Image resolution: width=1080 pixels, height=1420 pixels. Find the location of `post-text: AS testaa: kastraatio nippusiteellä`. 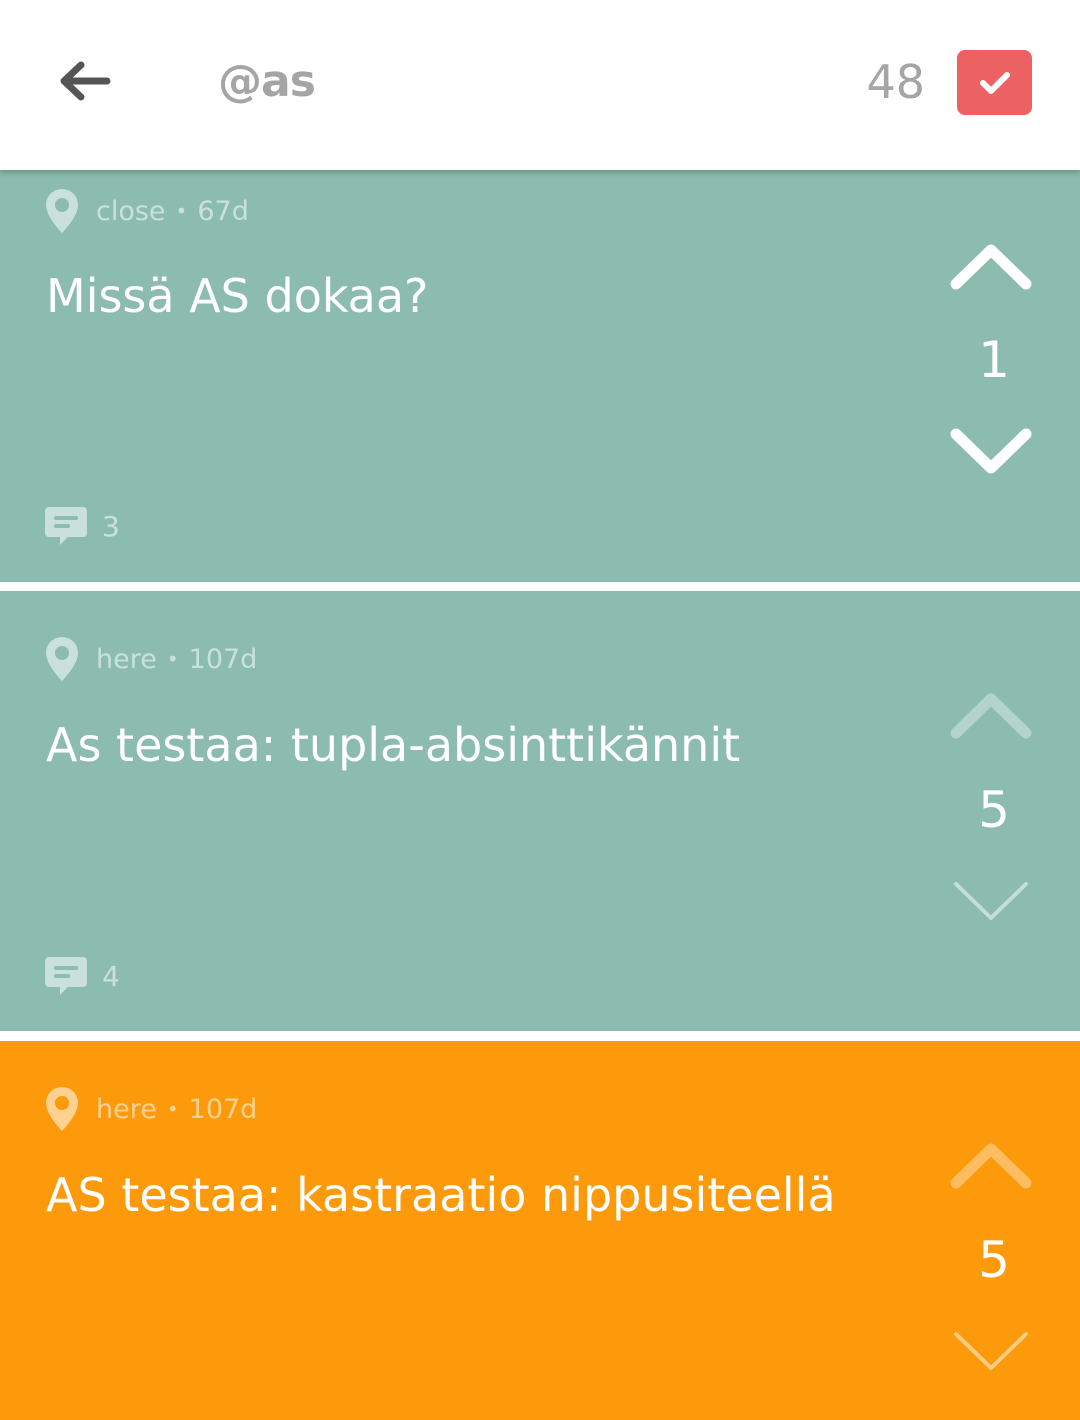

post-text: AS testaa: kastraatio nippusiteellä is located at coordinates (441, 1195).